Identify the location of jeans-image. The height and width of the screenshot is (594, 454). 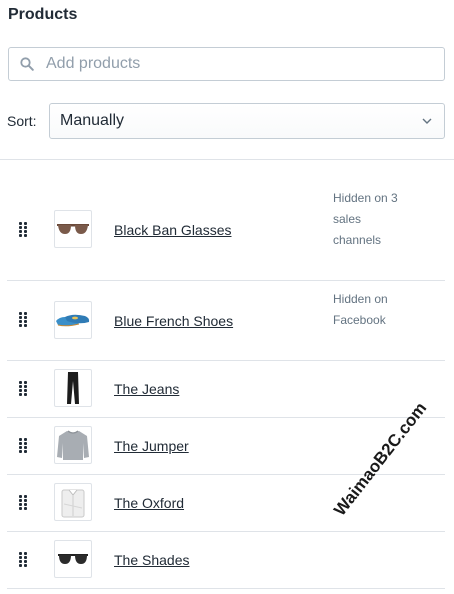
(73, 388).